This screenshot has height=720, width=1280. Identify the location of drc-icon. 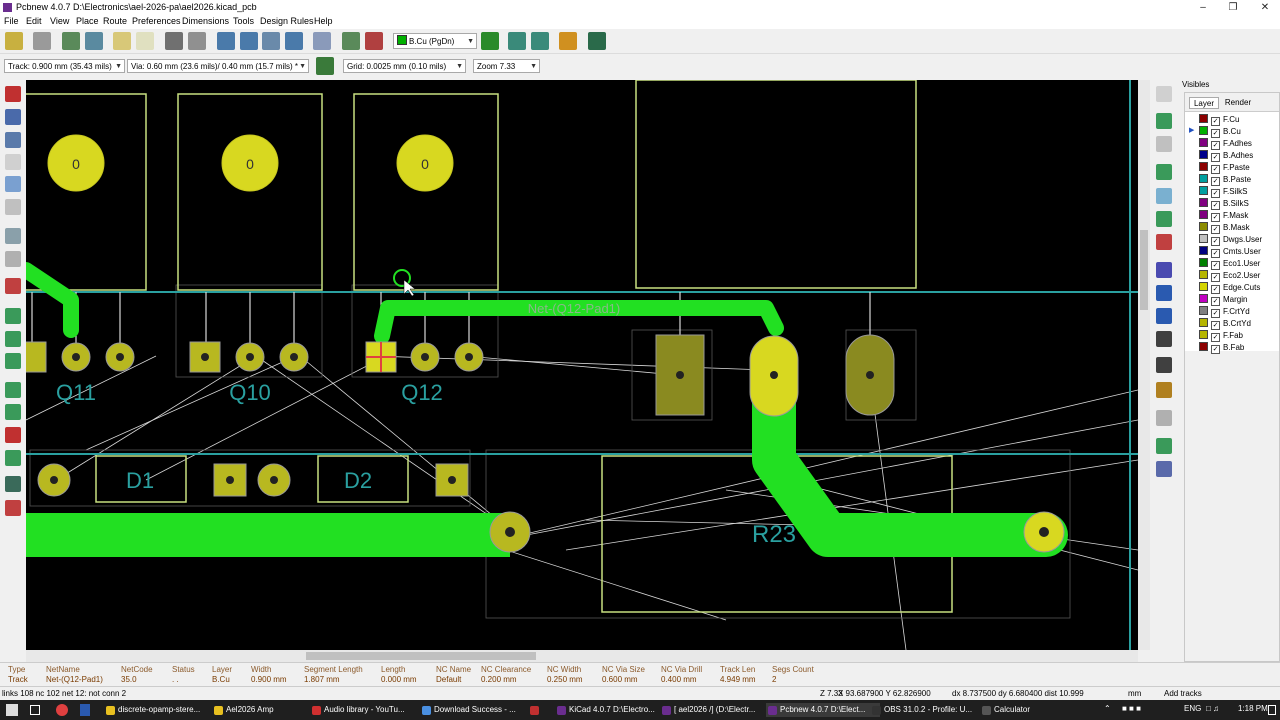
(374, 41).